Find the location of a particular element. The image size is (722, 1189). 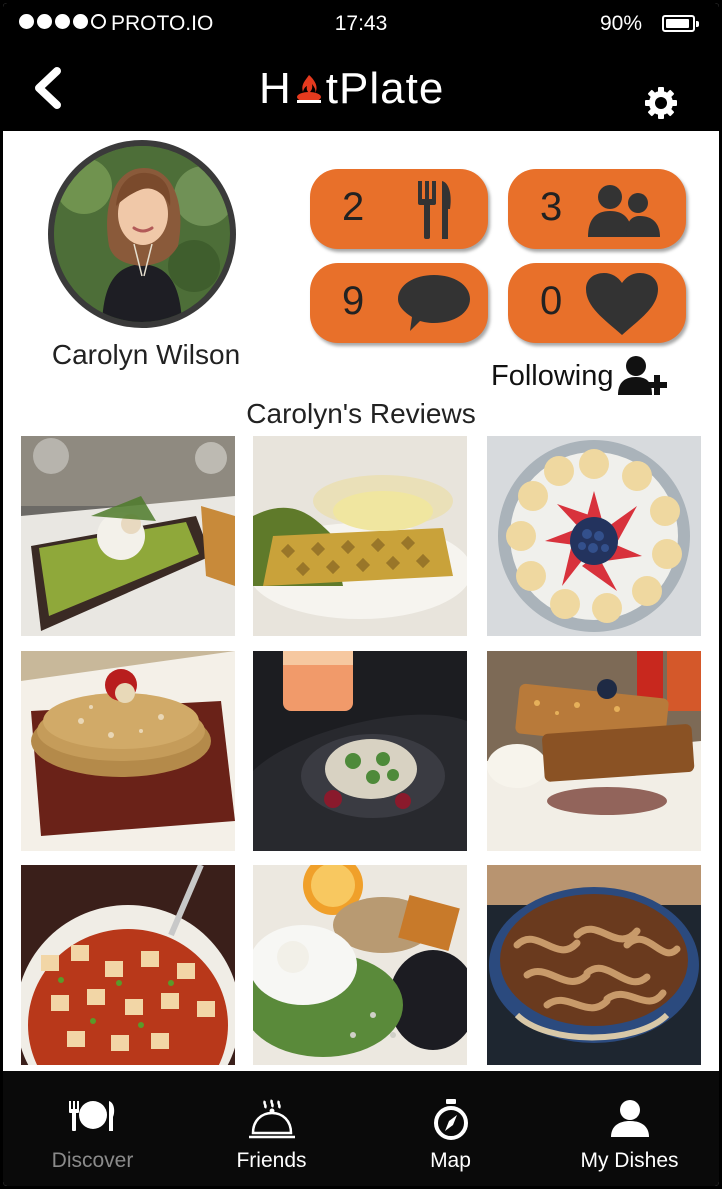

tab-discover-label: Discover is located at coordinates (92, 1160).